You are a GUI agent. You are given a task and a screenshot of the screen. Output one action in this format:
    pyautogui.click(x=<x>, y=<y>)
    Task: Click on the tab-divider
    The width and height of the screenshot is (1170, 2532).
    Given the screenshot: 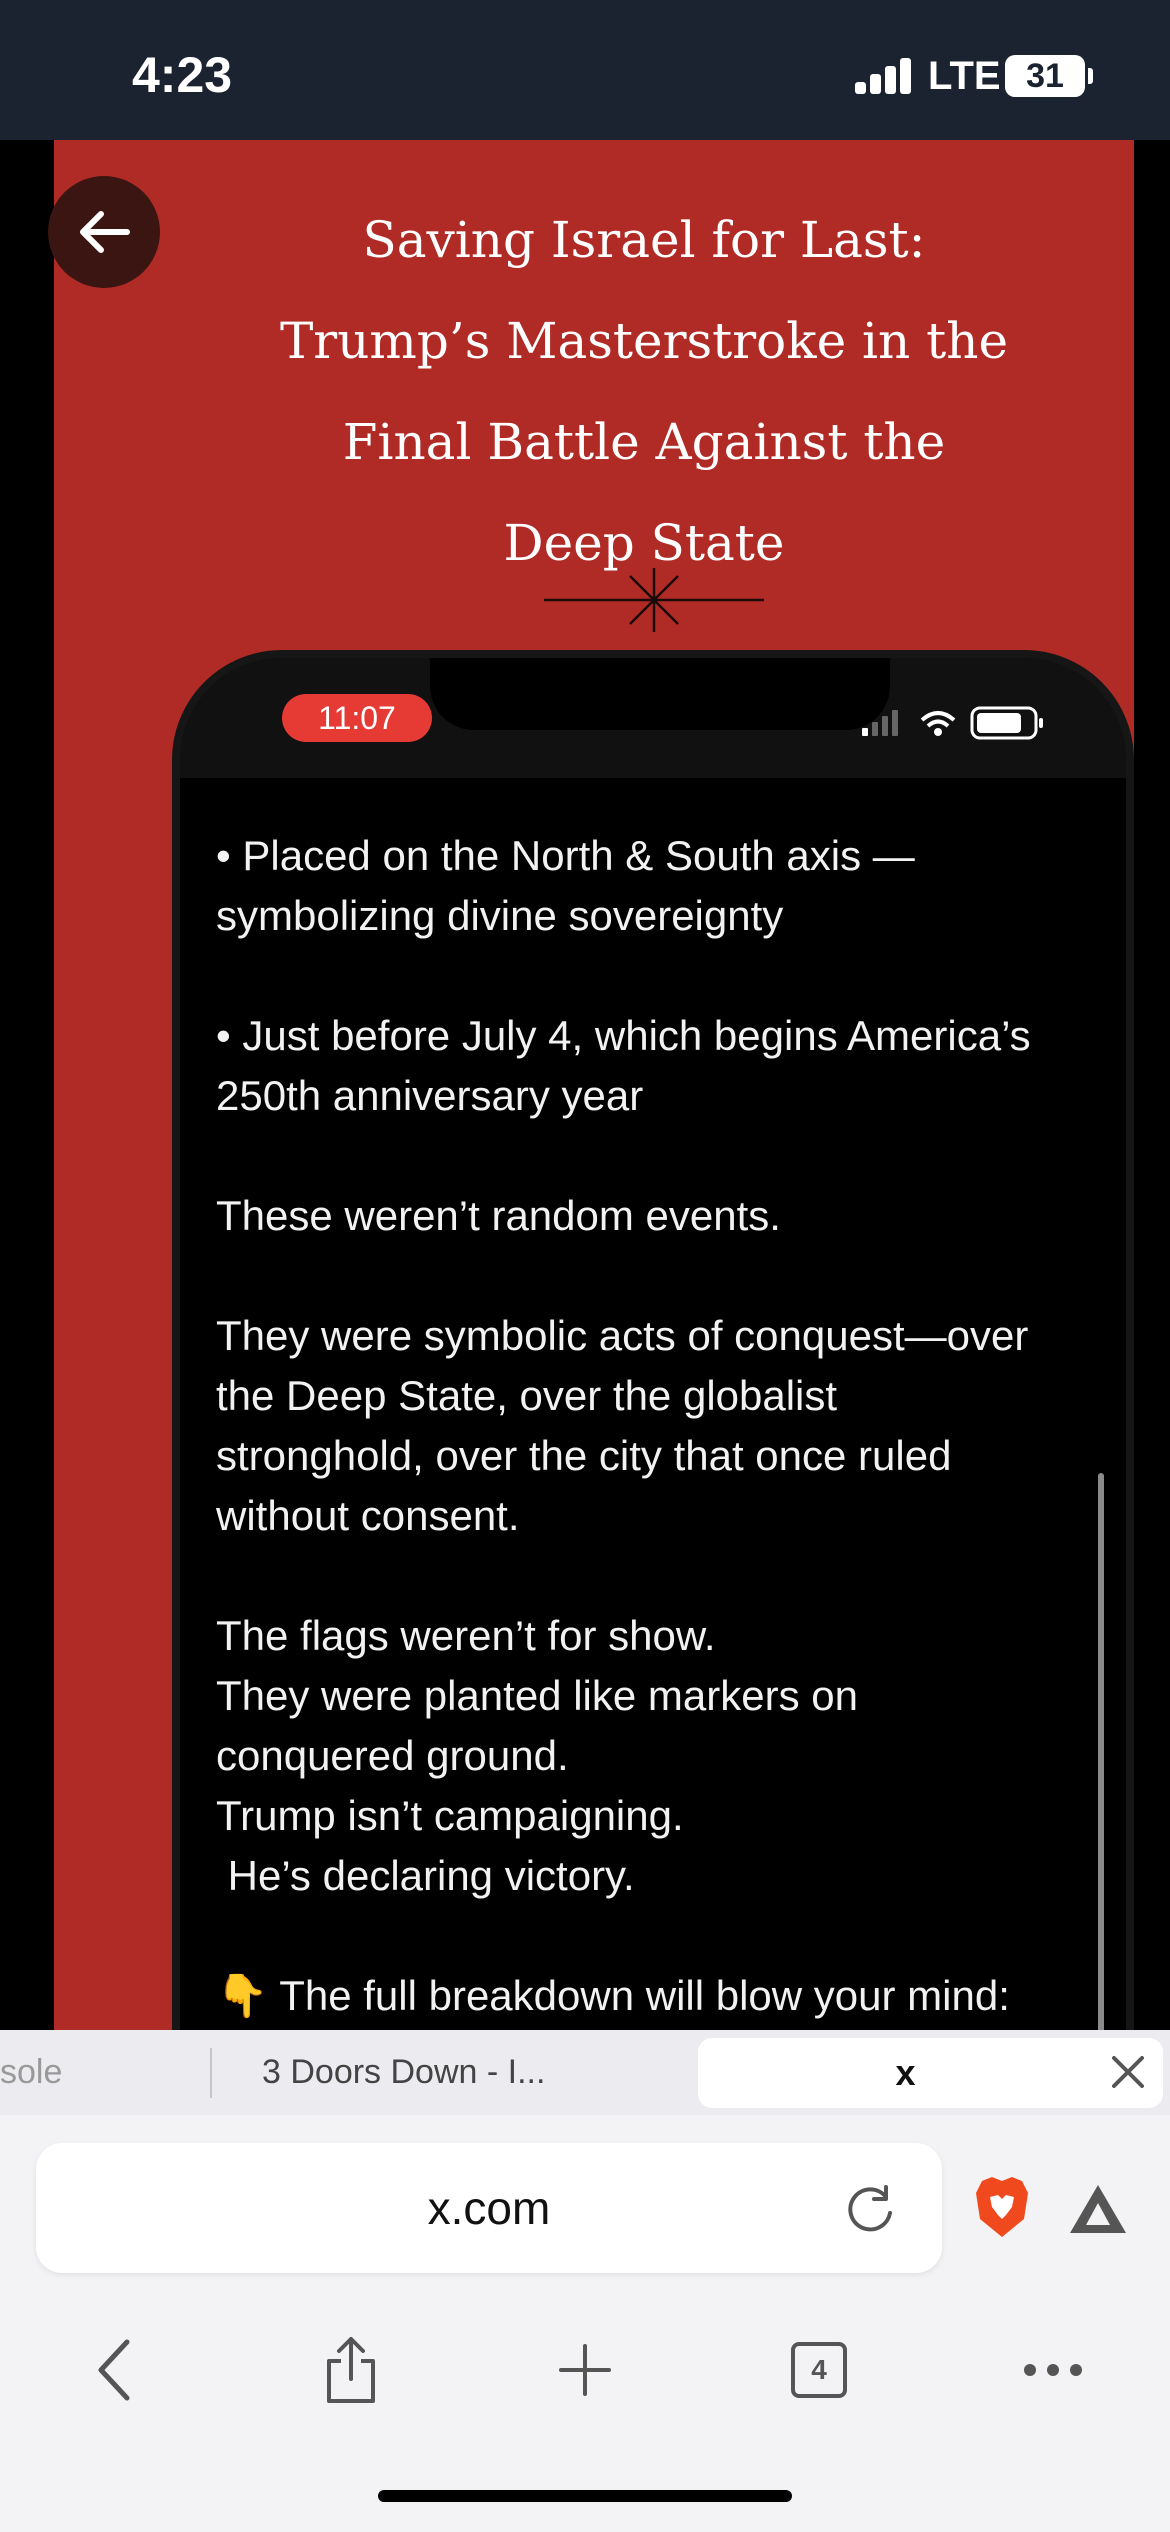 What is the action you would take?
    pyautogui.click(x=211, y=2073)
    